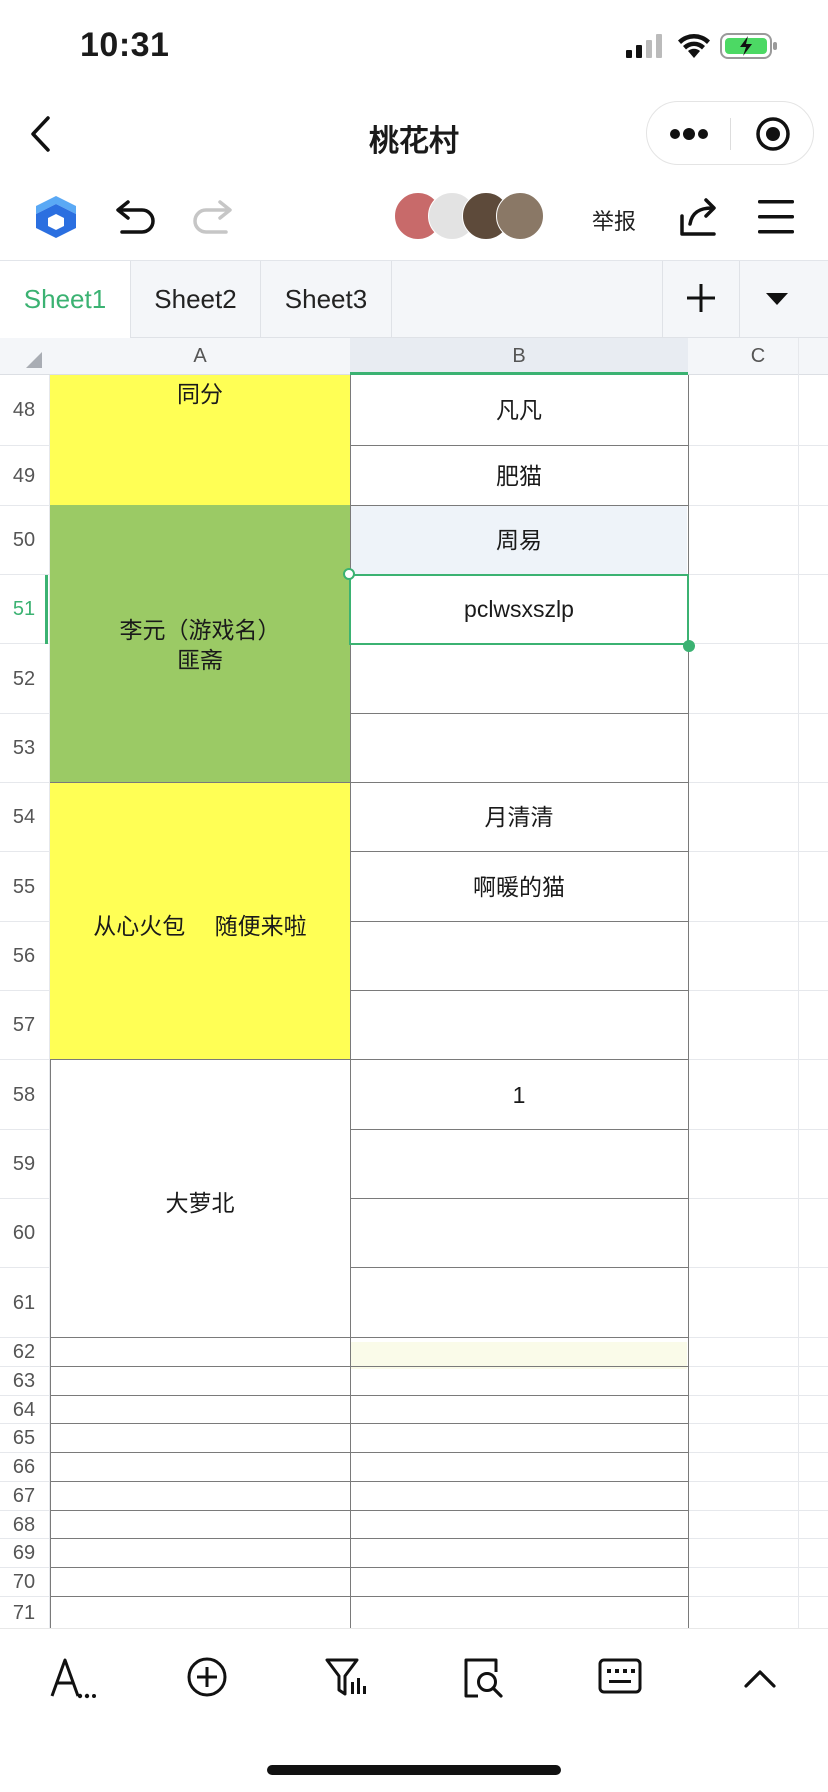  What do you see at coordinates (519, 356) in the screenshot?
I see `column-header-b: B` at bounding box center [519, 356].